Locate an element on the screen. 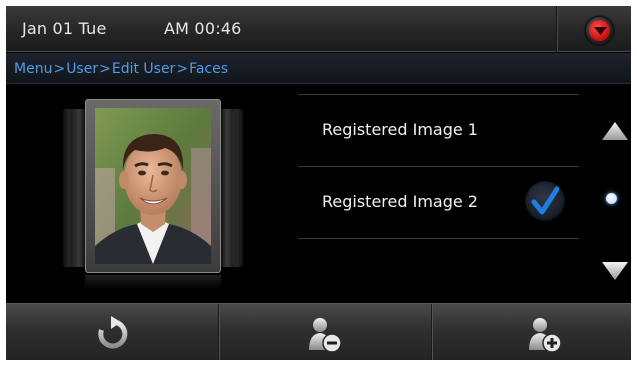 This screenshot has width=637, height=366. checkmark-glyph is located at coordinates (545, 200).